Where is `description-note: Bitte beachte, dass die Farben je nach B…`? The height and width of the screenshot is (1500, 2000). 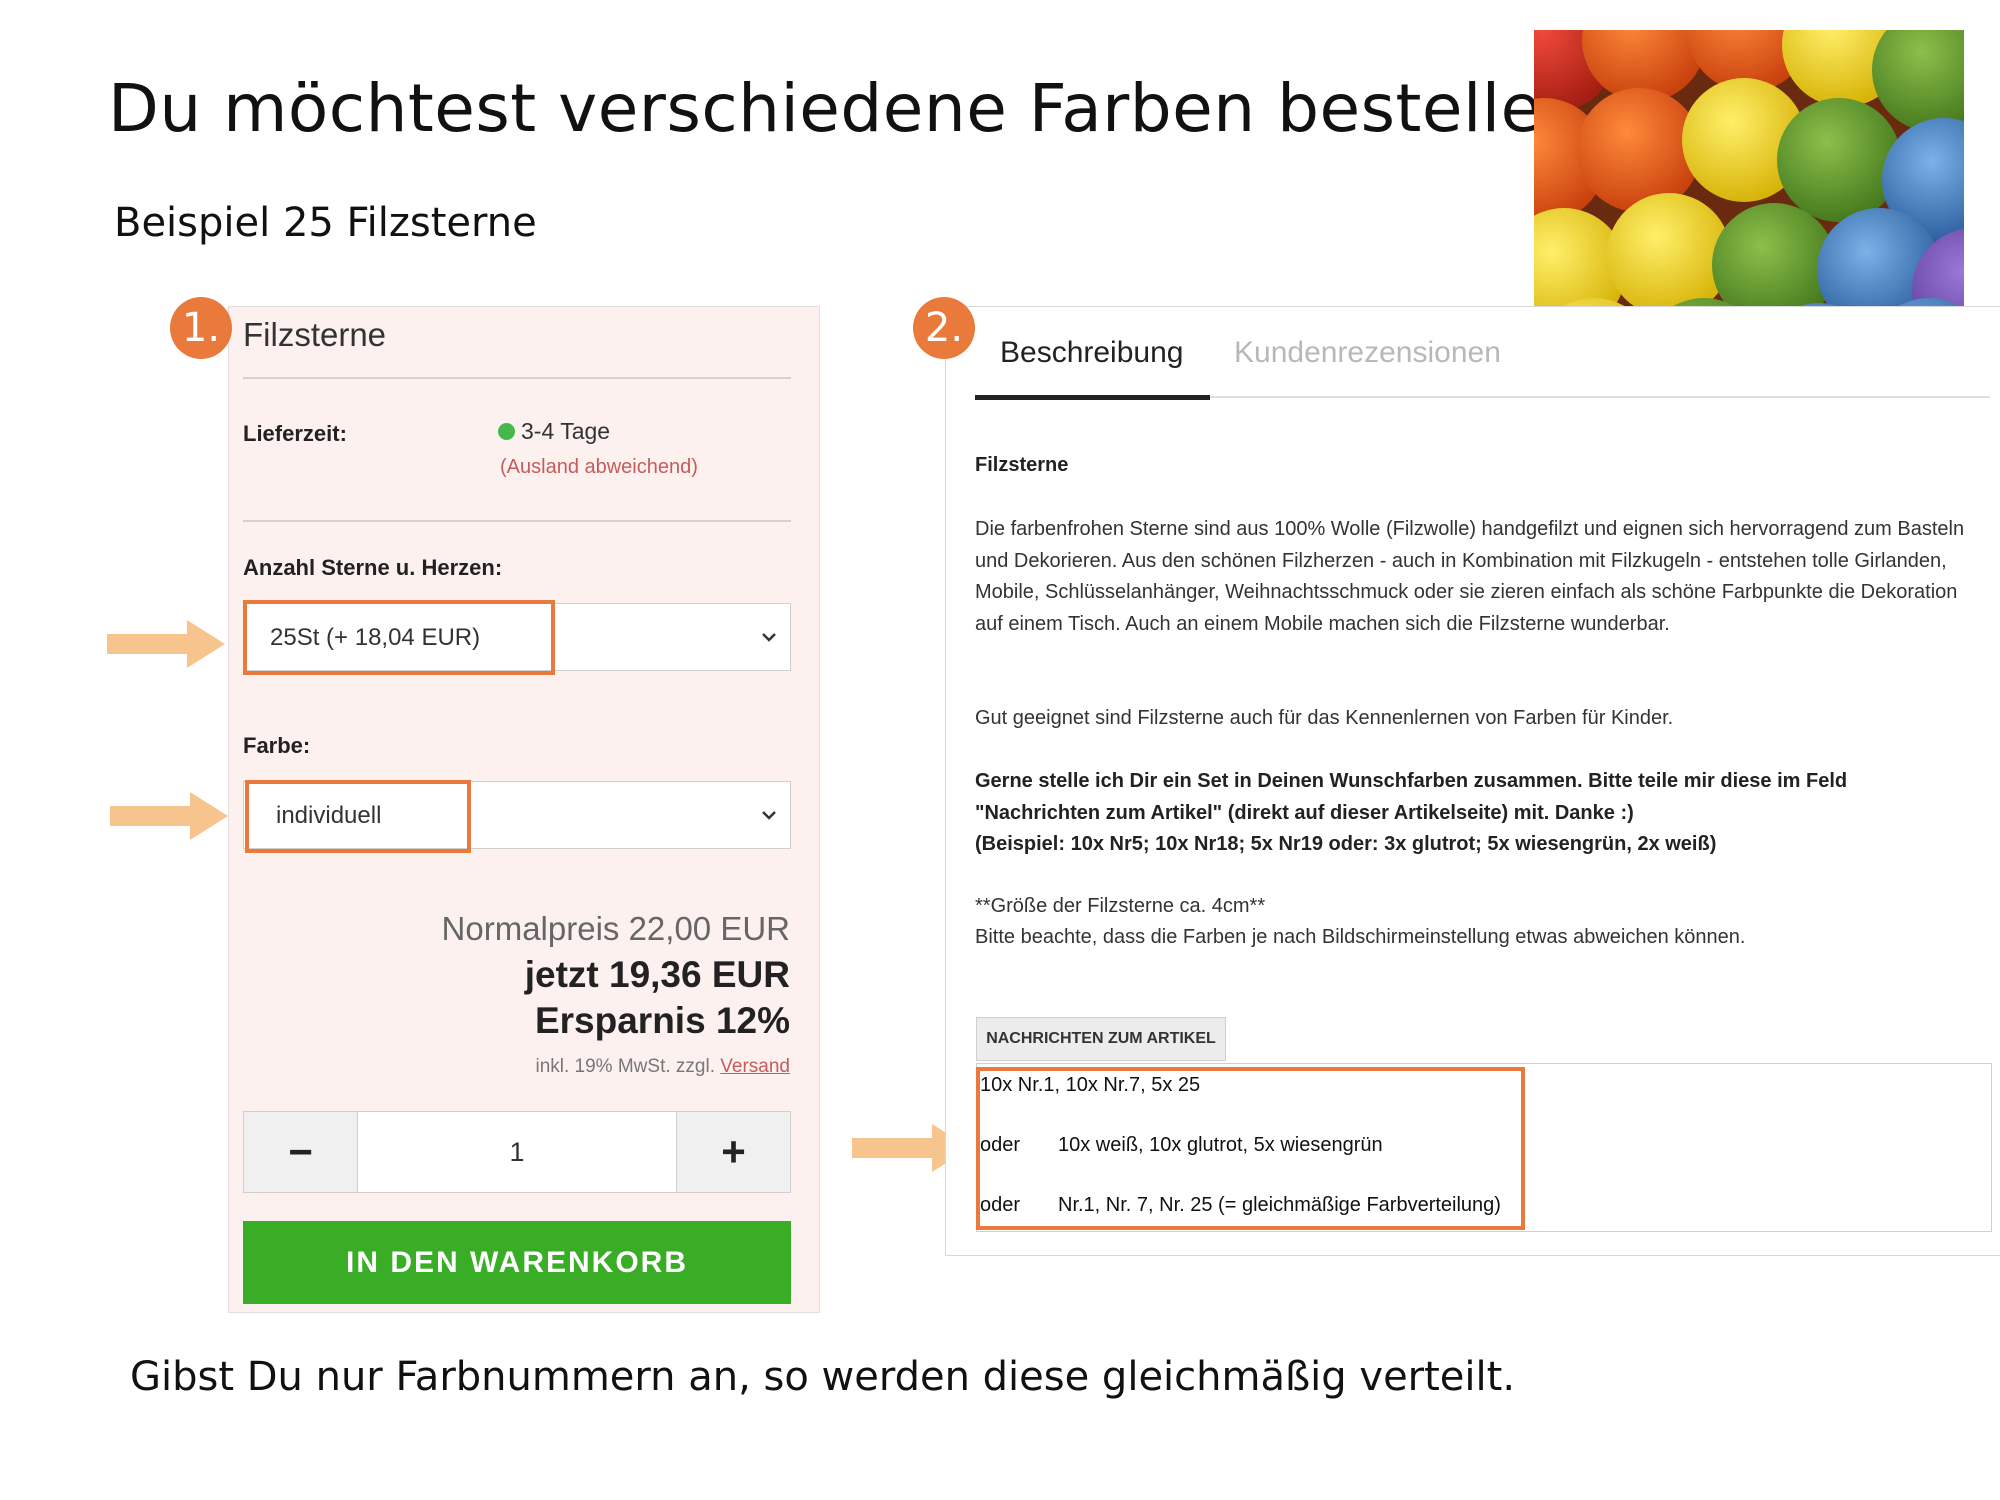
description-note: Bitte beachte, dass die Farben je nach B… is located at coordinates (1360, 937).